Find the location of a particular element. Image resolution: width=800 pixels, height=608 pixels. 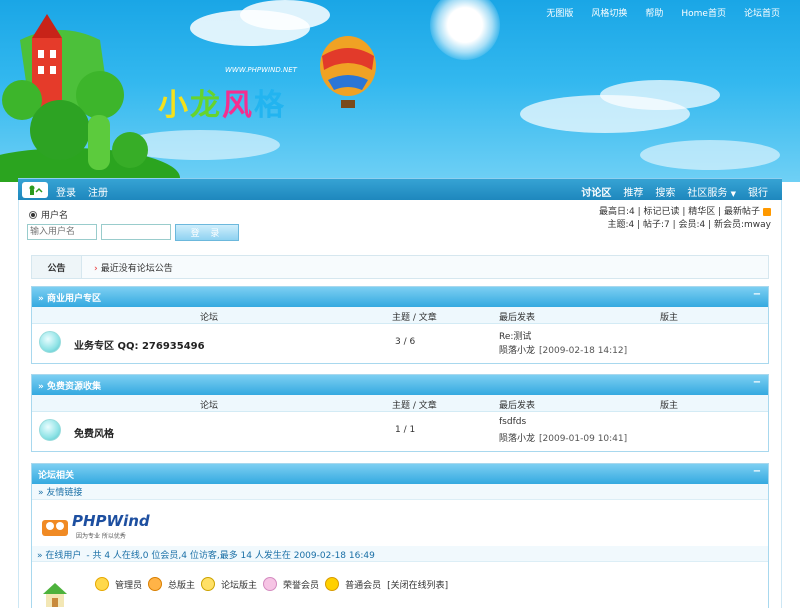

login-link: 登录 is located at coordinates (66, 191).